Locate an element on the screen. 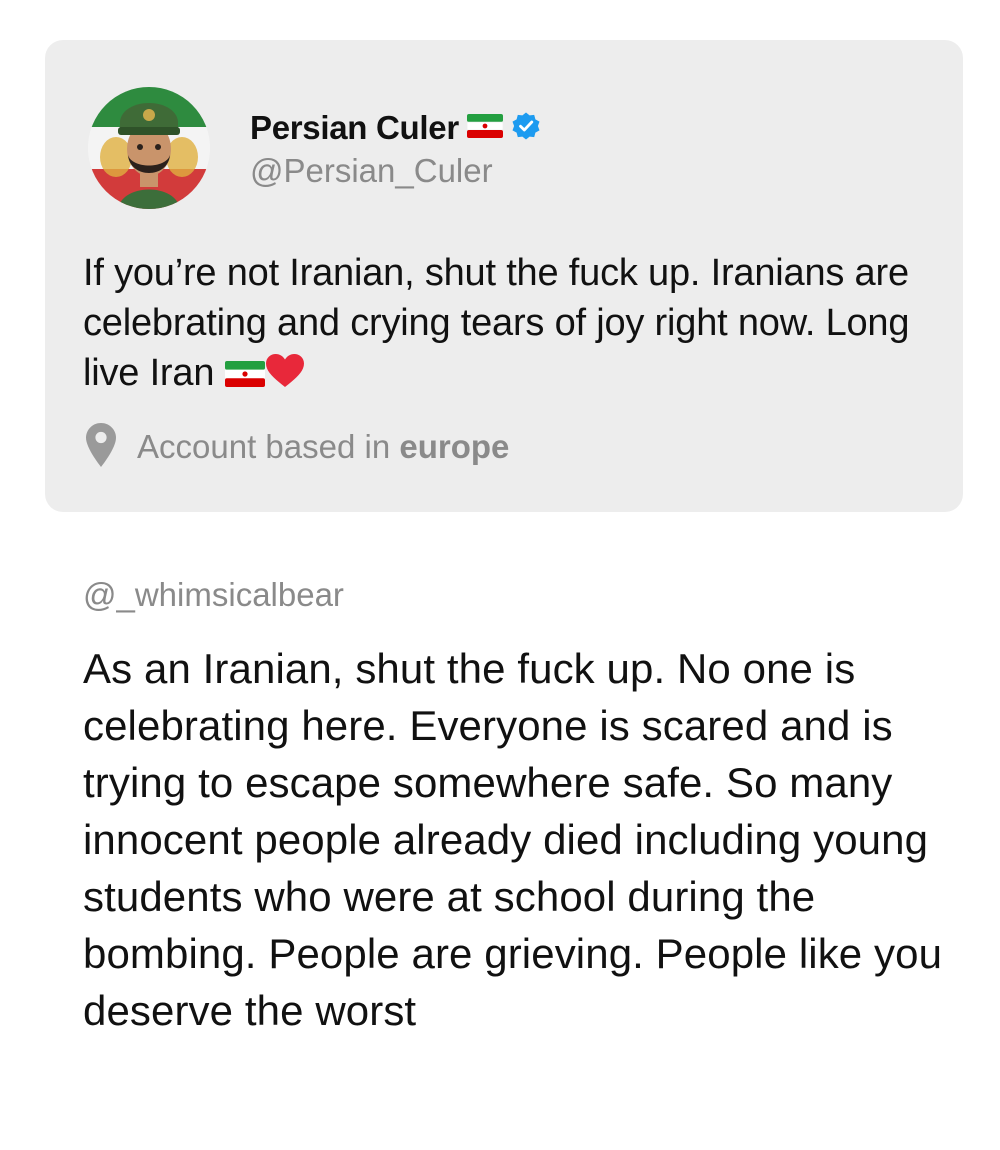 This screenshot has width=1000, height=1150. location-place: europe is located at coordinates (454, 446).